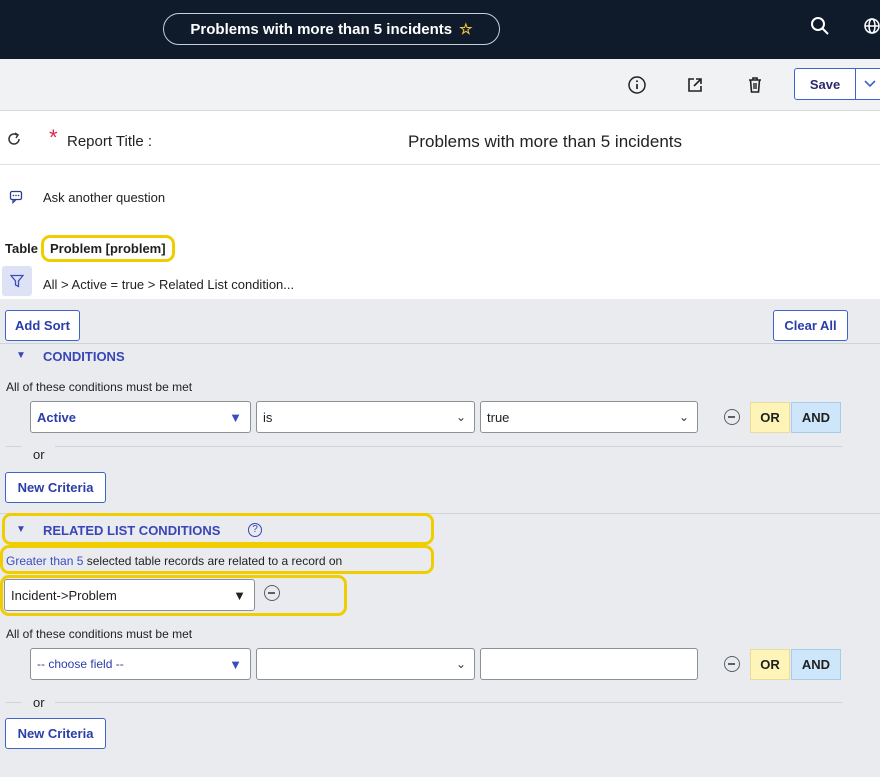 The width and height of the screenshot is (880, 777). I want to click on condition-operator-value: is, so click(268, 417).